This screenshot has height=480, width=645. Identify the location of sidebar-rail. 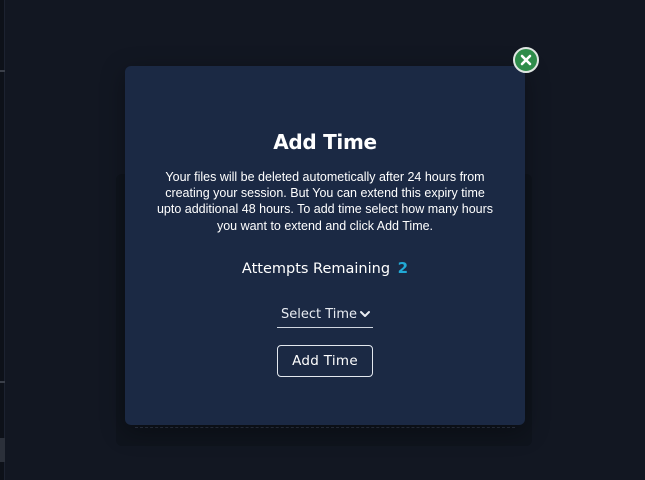
(2, 240).